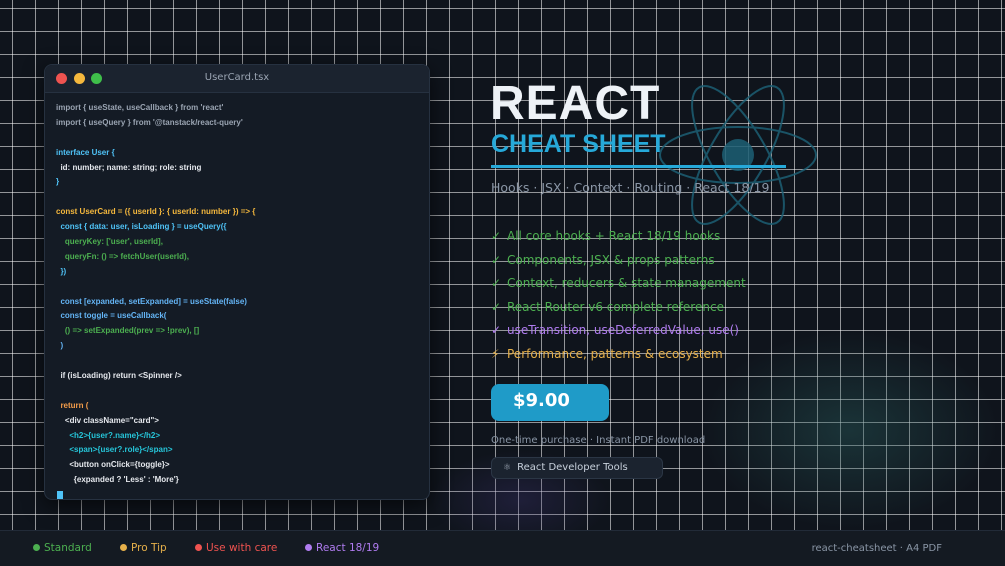 This screenshot has width=1005, height=566. Describe the element at coordinates (738, 155) in the screenshot. I see `react-atom-logo` at that location.